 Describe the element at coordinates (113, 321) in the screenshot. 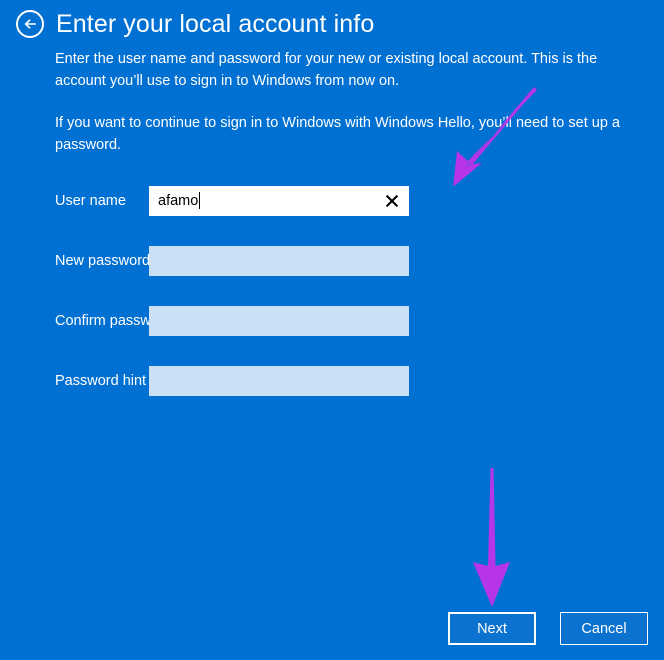

I see `confirm-password-label: Confirm password` at that location.